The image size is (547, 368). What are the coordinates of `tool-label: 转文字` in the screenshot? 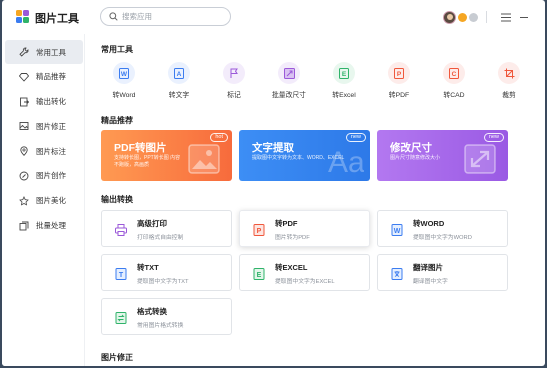 It's located at (179, 95).